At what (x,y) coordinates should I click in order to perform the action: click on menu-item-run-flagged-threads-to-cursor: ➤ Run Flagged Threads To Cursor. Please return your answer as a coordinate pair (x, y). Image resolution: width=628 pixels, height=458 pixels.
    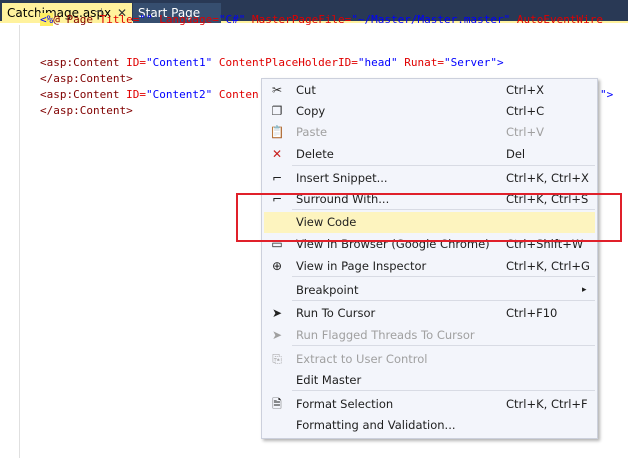
    Looking at the image, I should click on (429, 335).